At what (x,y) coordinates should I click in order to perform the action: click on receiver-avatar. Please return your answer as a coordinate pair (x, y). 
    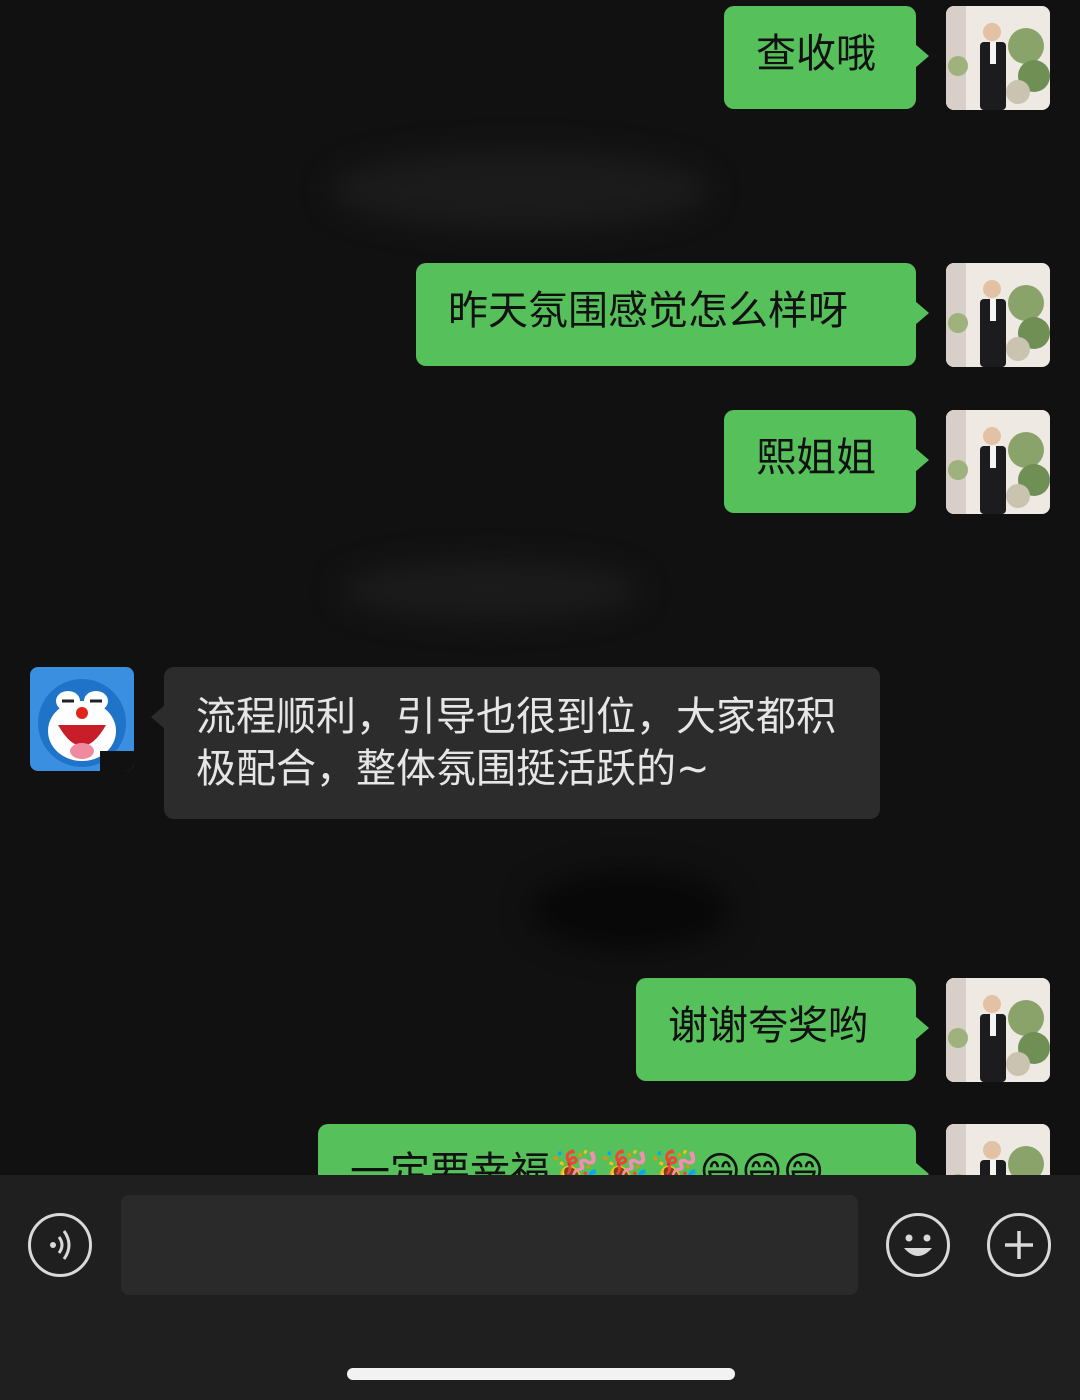
    Looking at the image, I should click on (82, 719).